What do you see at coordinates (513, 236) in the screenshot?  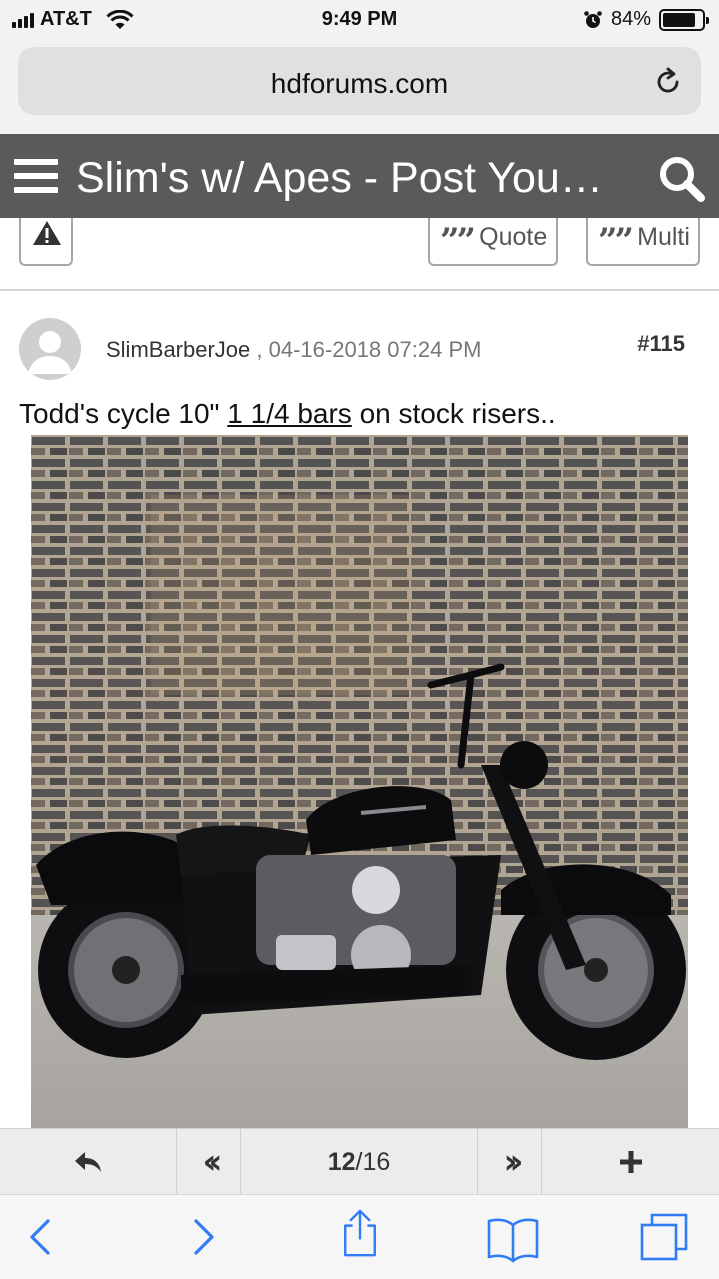 I see `quote-label: Quote` at bounding box center [513, 236].